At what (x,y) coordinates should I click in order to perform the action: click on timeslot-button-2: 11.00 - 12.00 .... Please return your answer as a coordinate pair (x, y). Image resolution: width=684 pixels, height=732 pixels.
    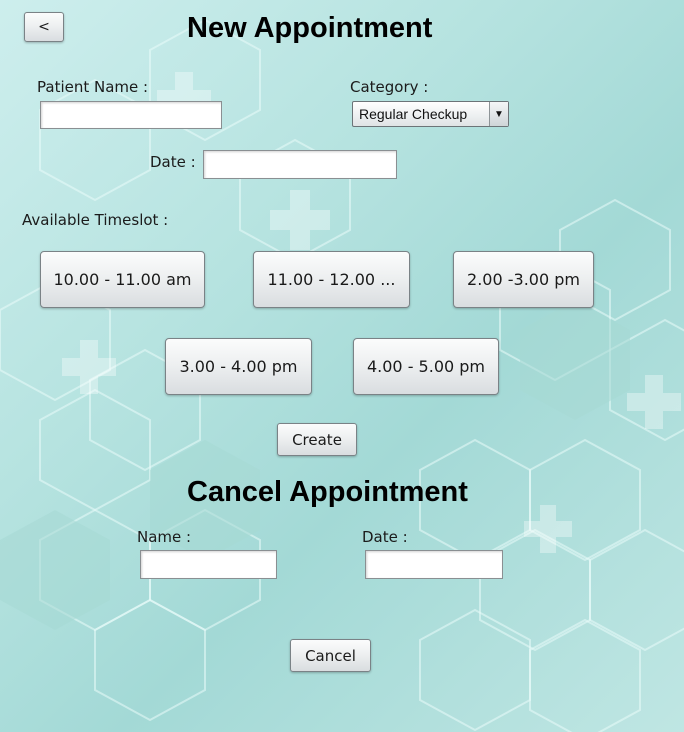
    Looking at the image, I should click on (331, 279).